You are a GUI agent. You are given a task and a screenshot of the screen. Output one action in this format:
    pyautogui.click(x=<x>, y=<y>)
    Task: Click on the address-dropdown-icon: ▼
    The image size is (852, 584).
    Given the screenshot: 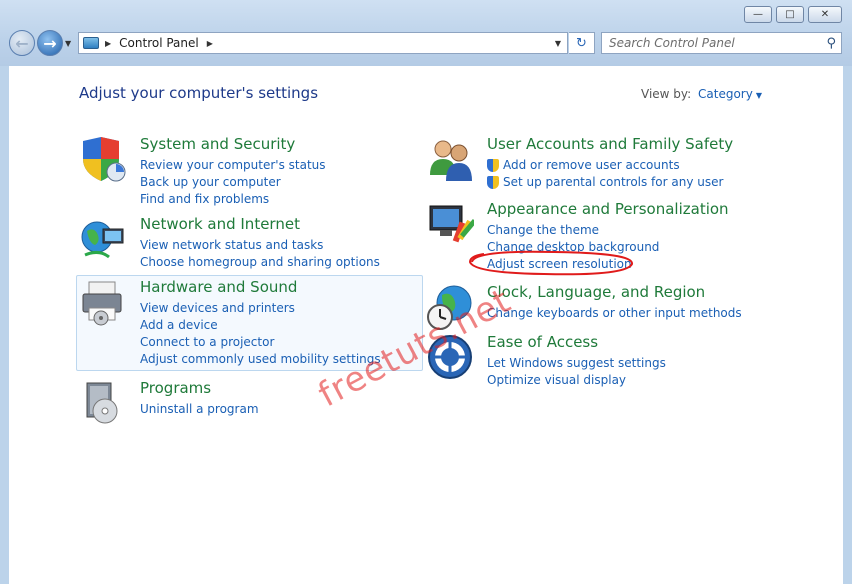 What is the action you would take?
    pyautogui.click(x=558, y=43)
    